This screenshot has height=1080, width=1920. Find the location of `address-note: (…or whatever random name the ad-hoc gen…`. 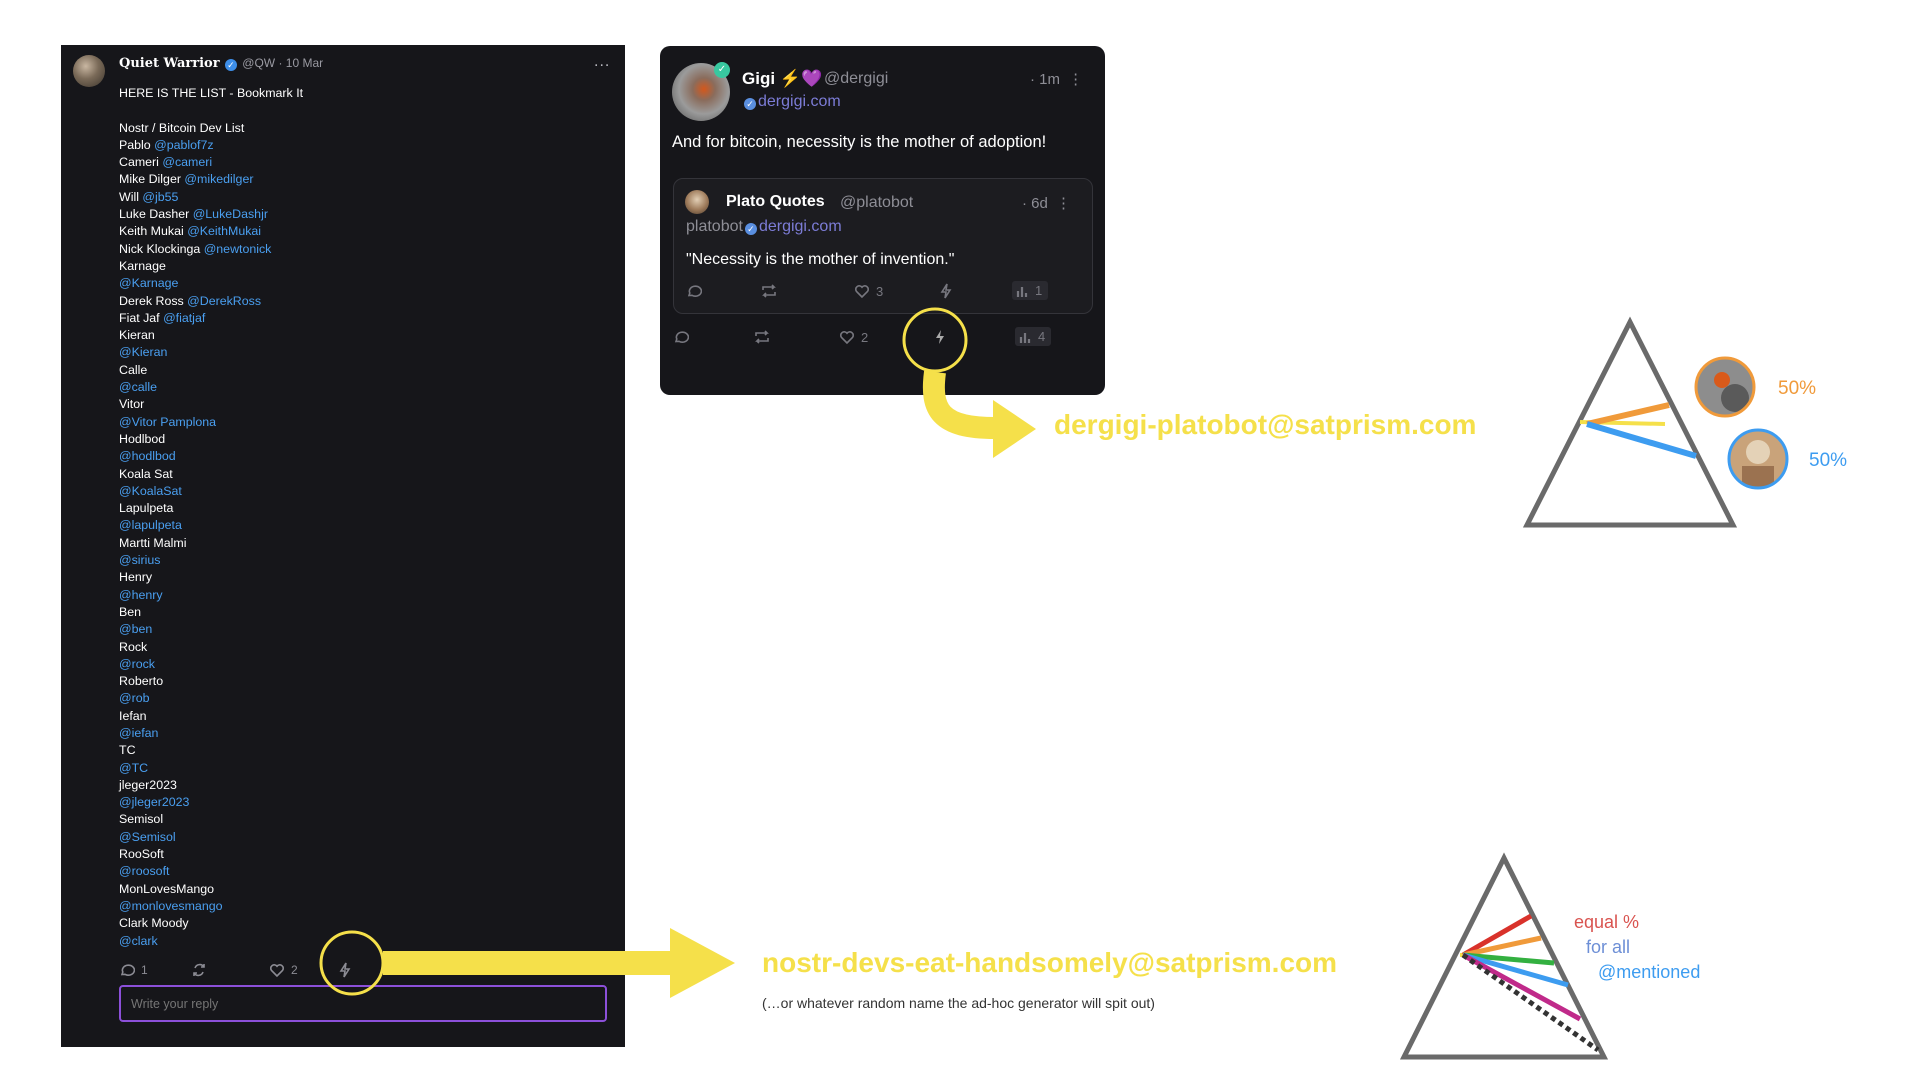

address-note: (…or whatever random name the ad-hoc gen… is located at coordinates (958, 1003).